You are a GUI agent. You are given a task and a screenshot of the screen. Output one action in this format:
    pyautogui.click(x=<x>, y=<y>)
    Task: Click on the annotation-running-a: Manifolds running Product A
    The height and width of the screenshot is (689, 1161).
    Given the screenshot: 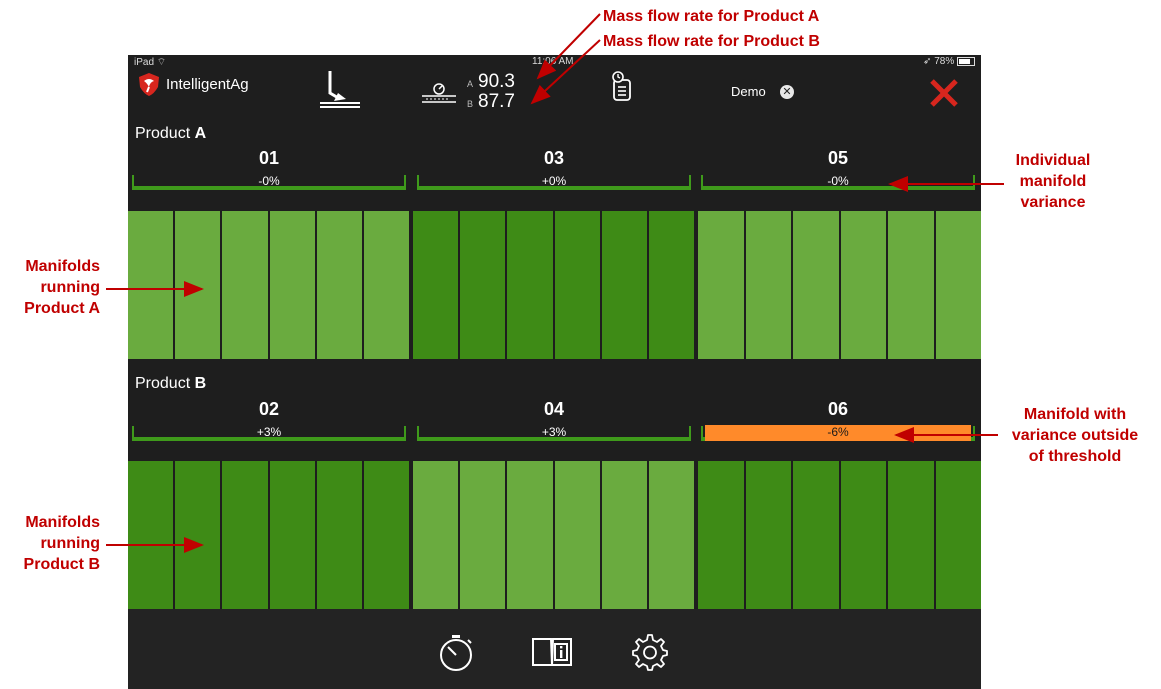 What is the action you would take?
    pyautogui.click(x=50, y=287)
    